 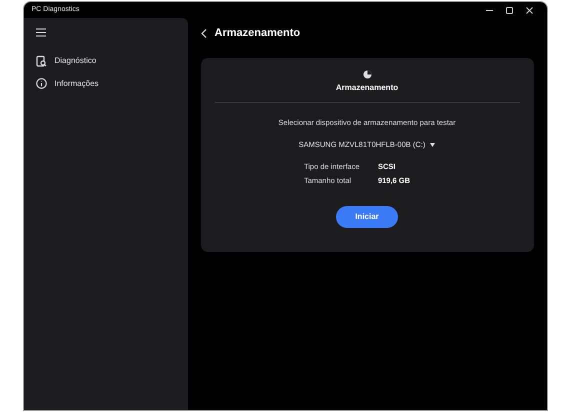 What do you see at coordinates (106, 60) in the screenshot?
I see `sidebar-item: Diagnóstico` at bounding box center [106, 60].